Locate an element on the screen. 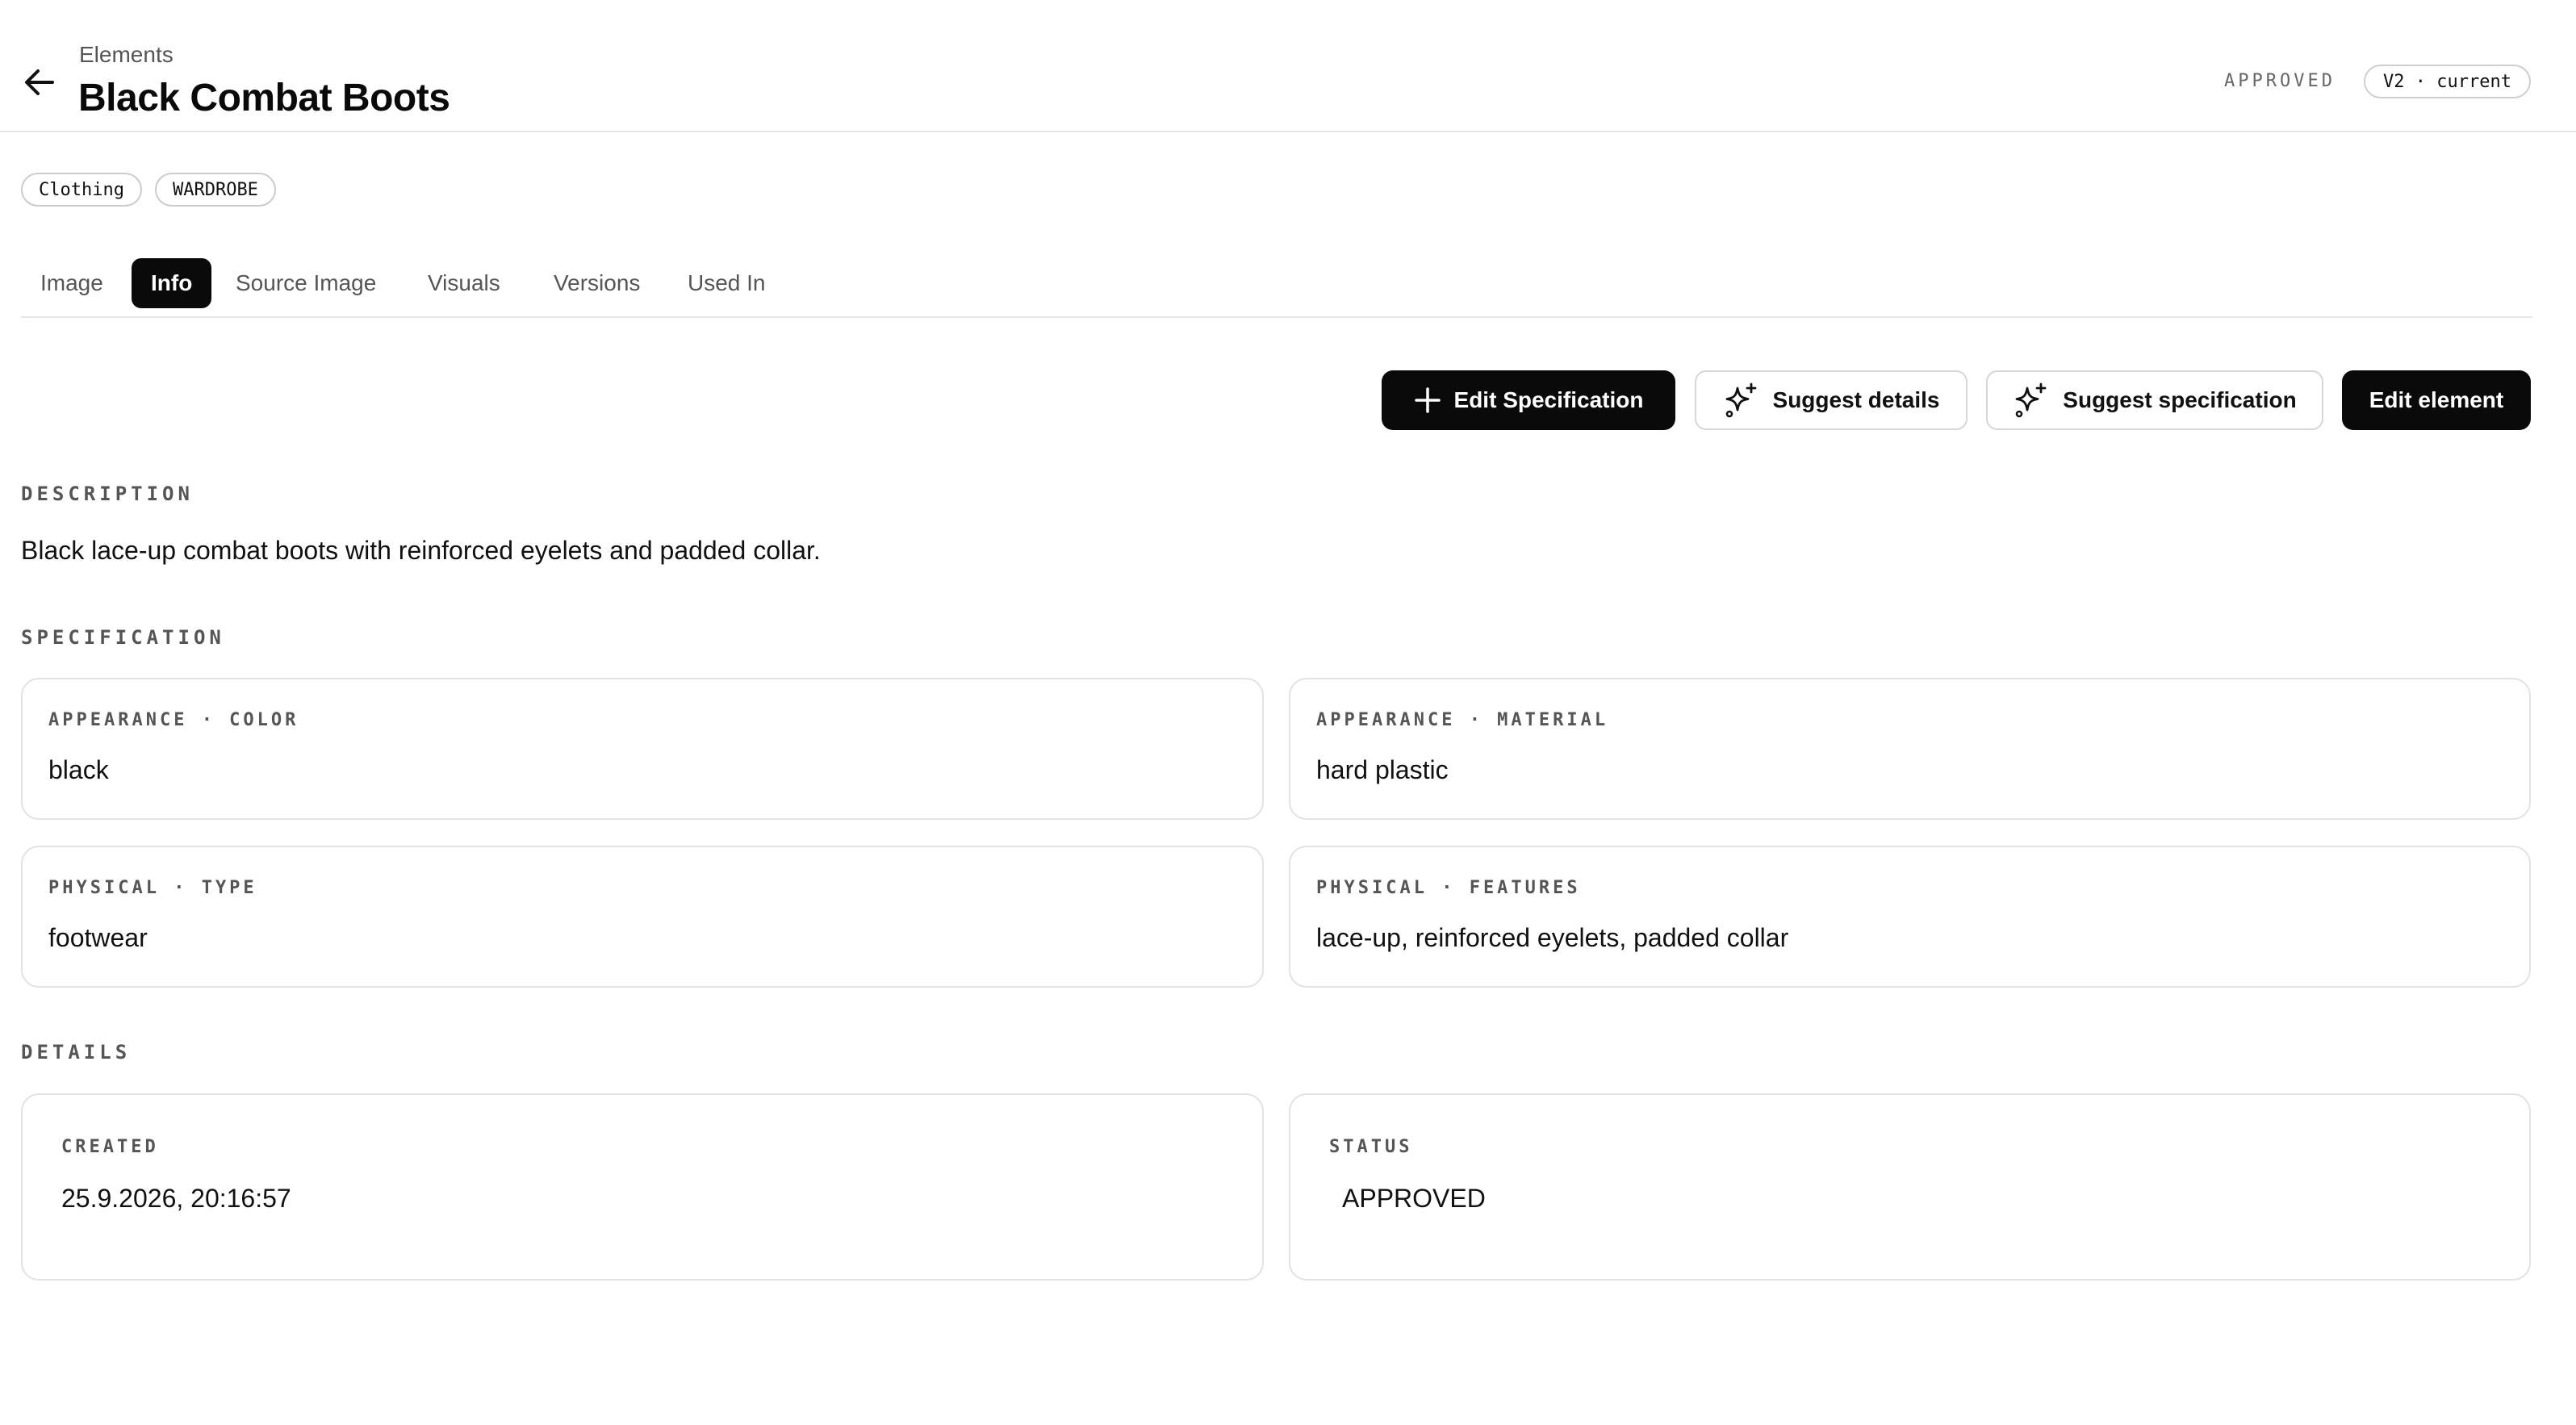 The width and height of the screenshot is (2576, 1425). edit-element-button: Edit element is located at coordinates (2436, 400).